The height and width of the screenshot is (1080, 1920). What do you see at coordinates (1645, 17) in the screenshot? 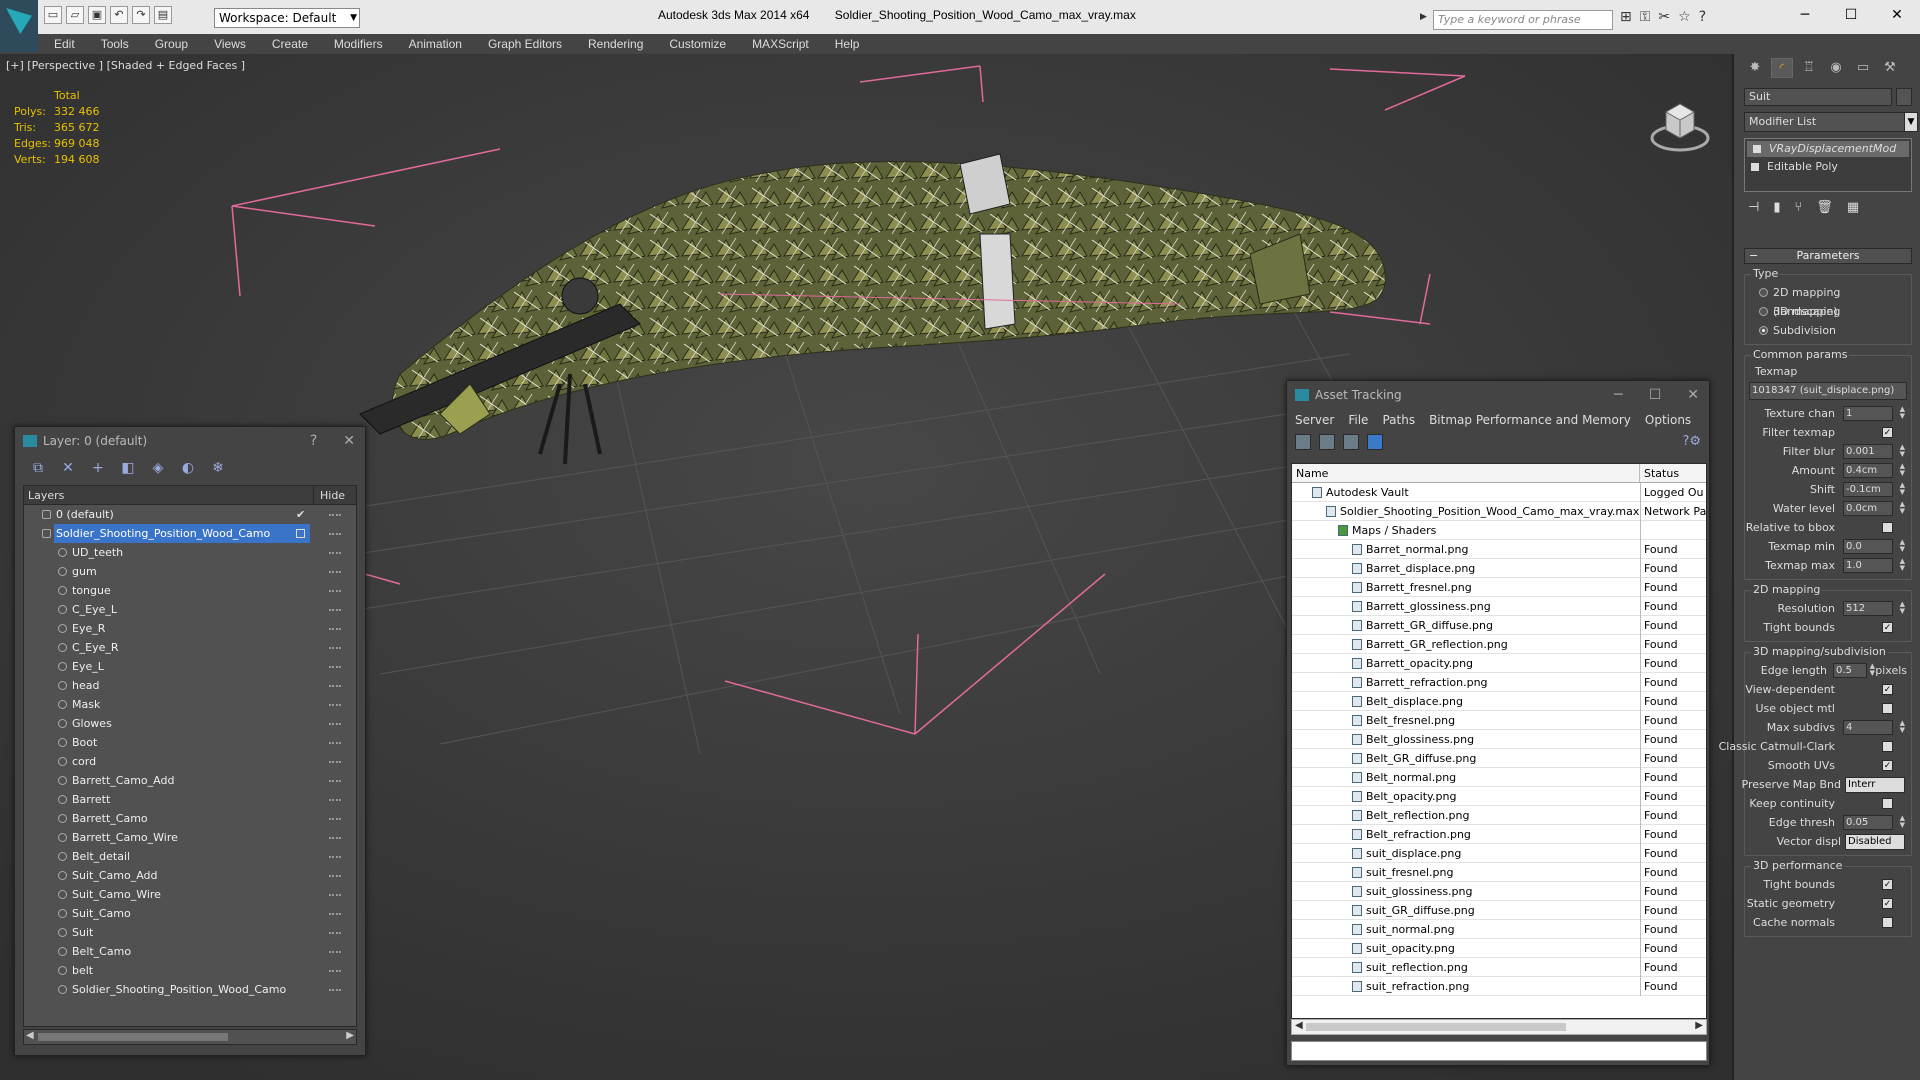
I see `key-icon: ⚿` at bounding box center [1645, 17].